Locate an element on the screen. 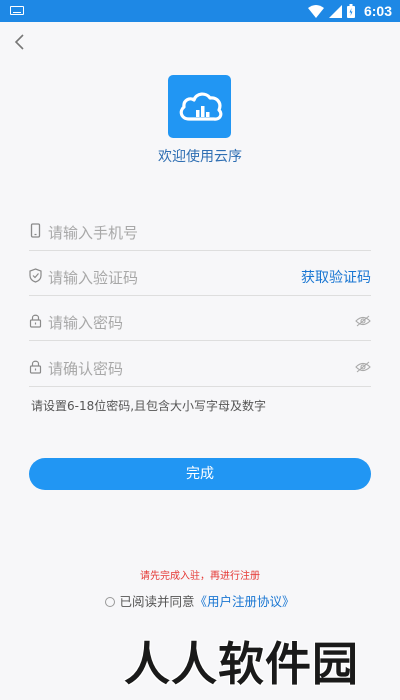 The width and height of the screenshot is (400, 700). phone-input: 请输入手机号 is located at coordinates (93, 232).